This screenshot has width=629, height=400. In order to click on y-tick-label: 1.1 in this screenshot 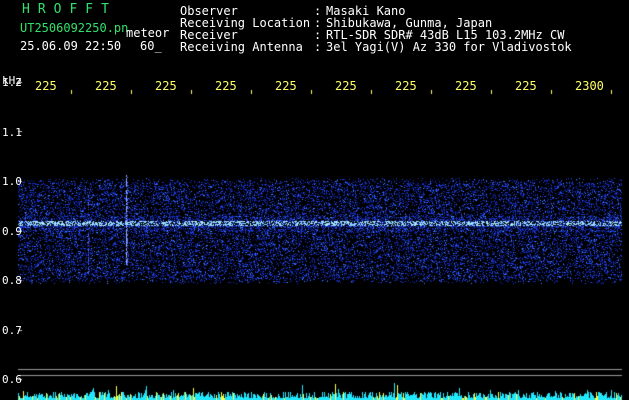, I will do `click(12, 132)`.